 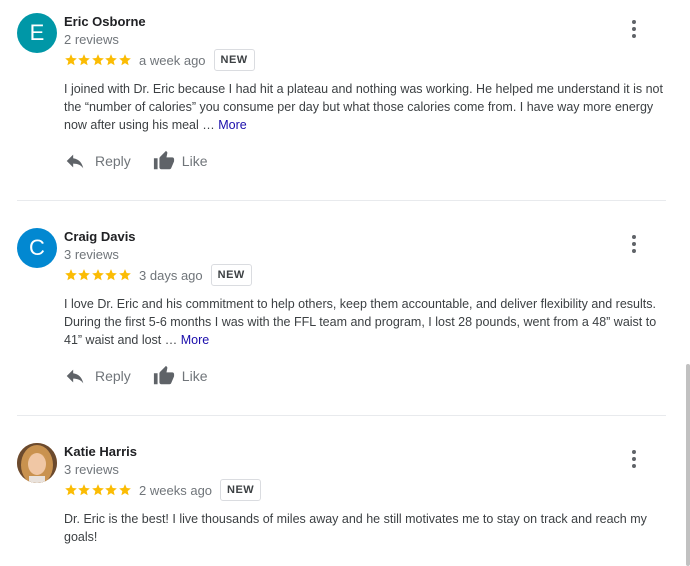 I want to click on reviewer-name: Eric Osborne, so click(x=105, y=21).